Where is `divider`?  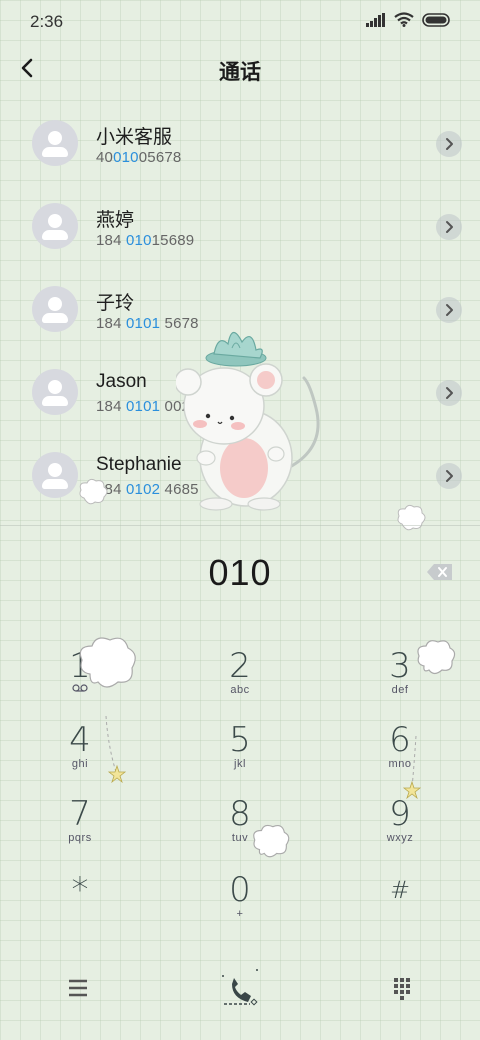 divider is located at coordinates (240, 525).